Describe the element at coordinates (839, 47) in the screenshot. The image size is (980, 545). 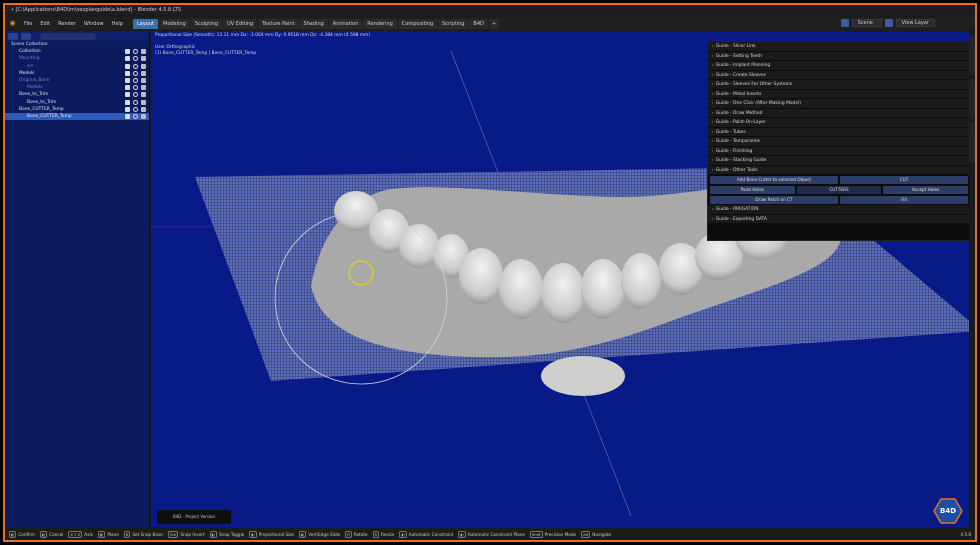
I see `guide-panel-header: › Guide - Slicer Link` at that location.